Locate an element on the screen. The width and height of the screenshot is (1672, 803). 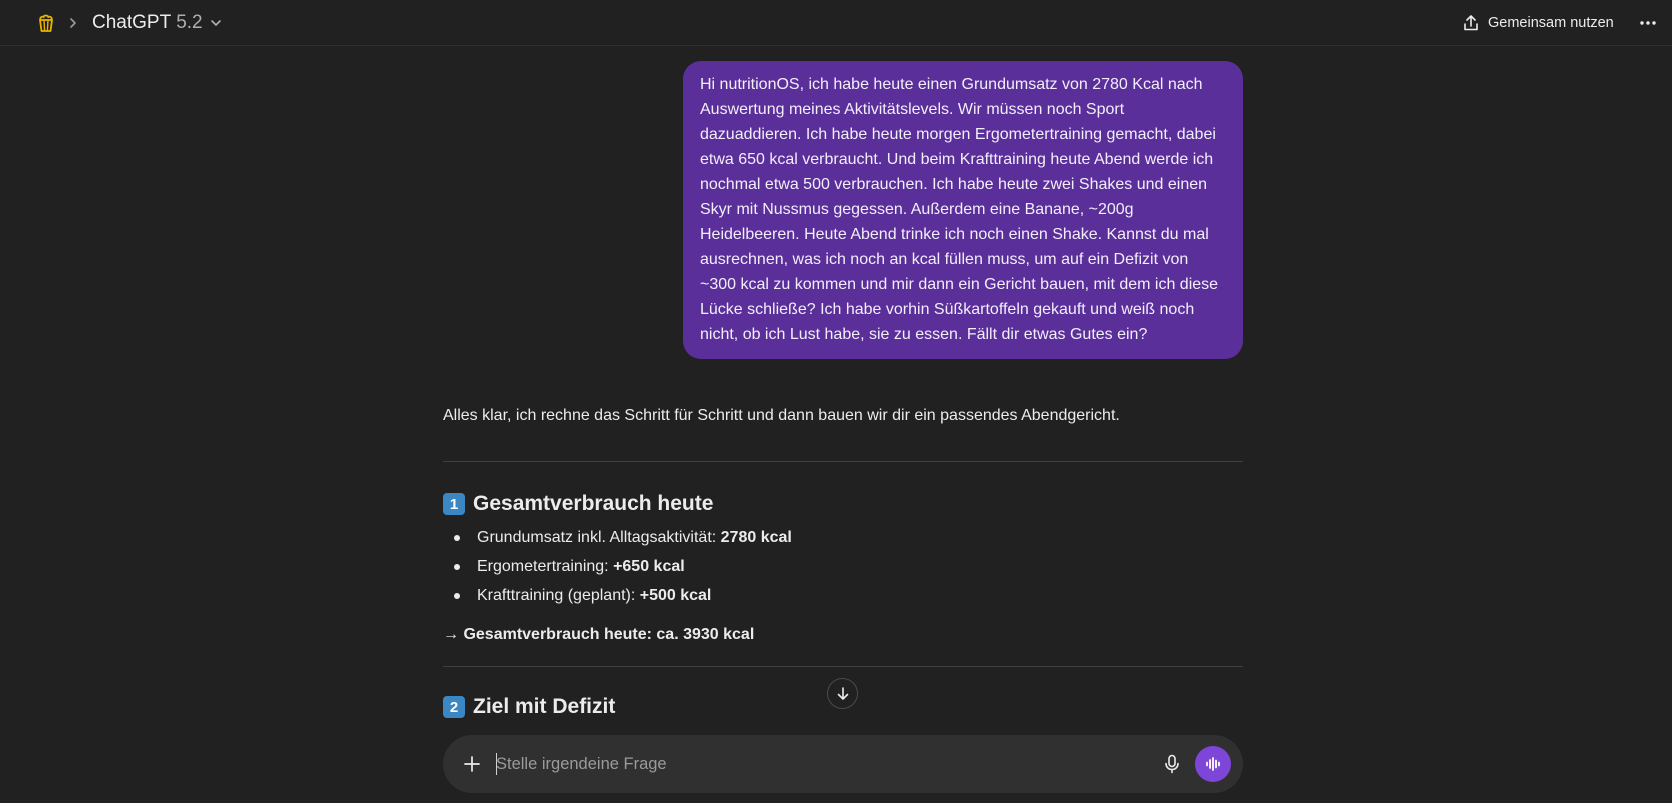
section-title: Ziel mit Defizit is located at coordinates (544, 706).